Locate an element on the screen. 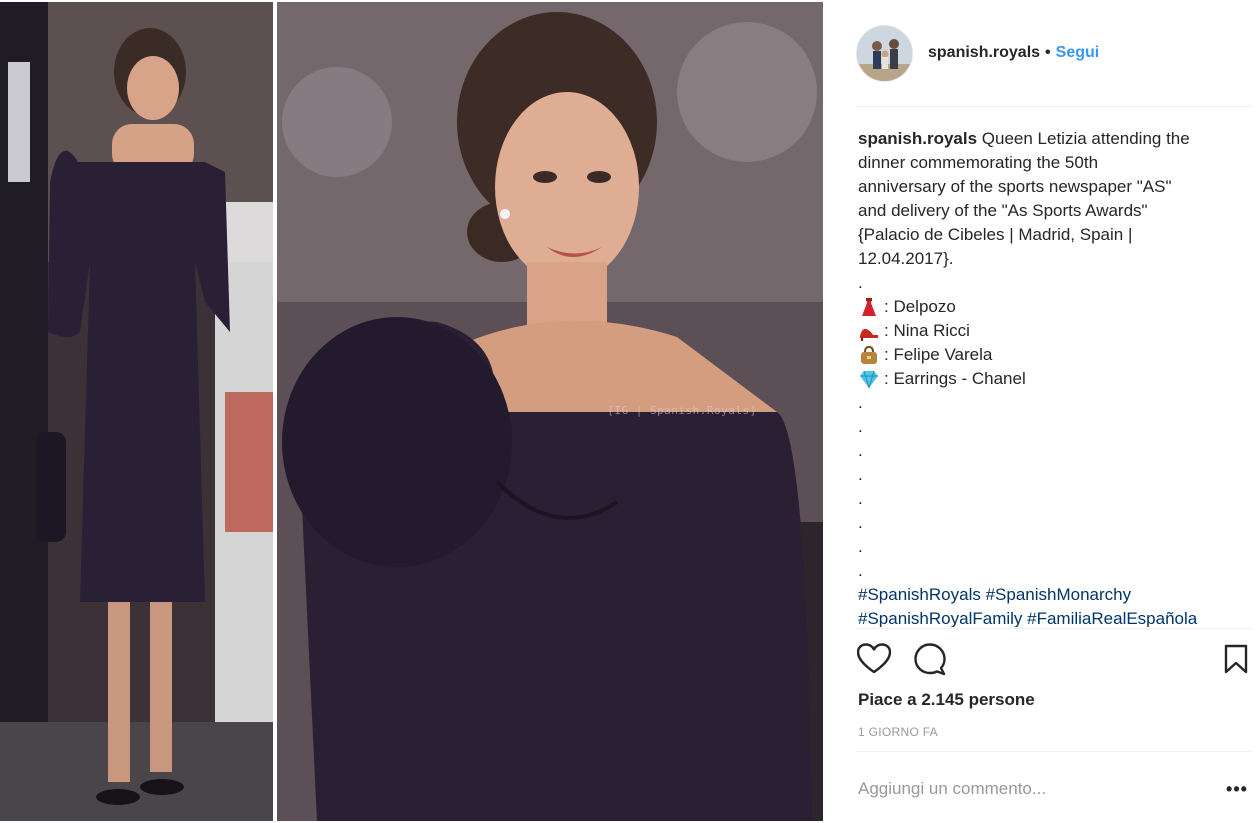 The height and width of the screenshot is (823, 1257). more-options-icon: ••• is located at coordinates (1237, 789).